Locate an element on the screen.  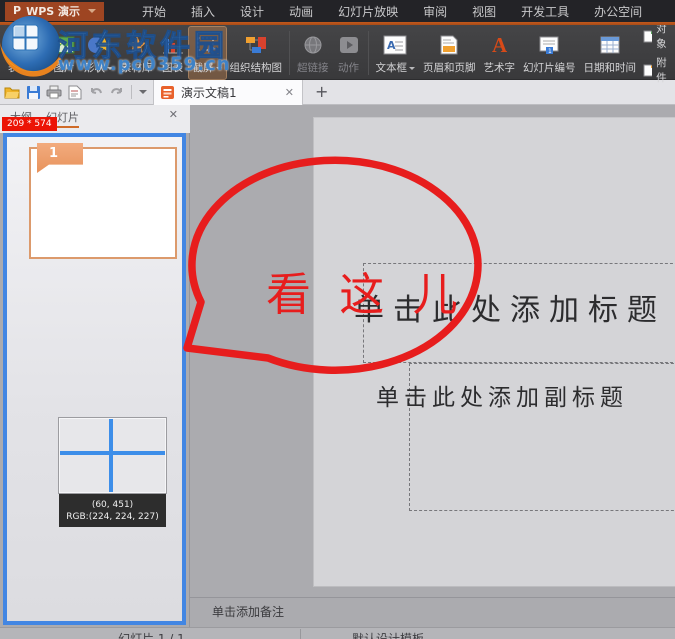
object-attachment-group: 对象 附件 is located at coordinates (657, 53).